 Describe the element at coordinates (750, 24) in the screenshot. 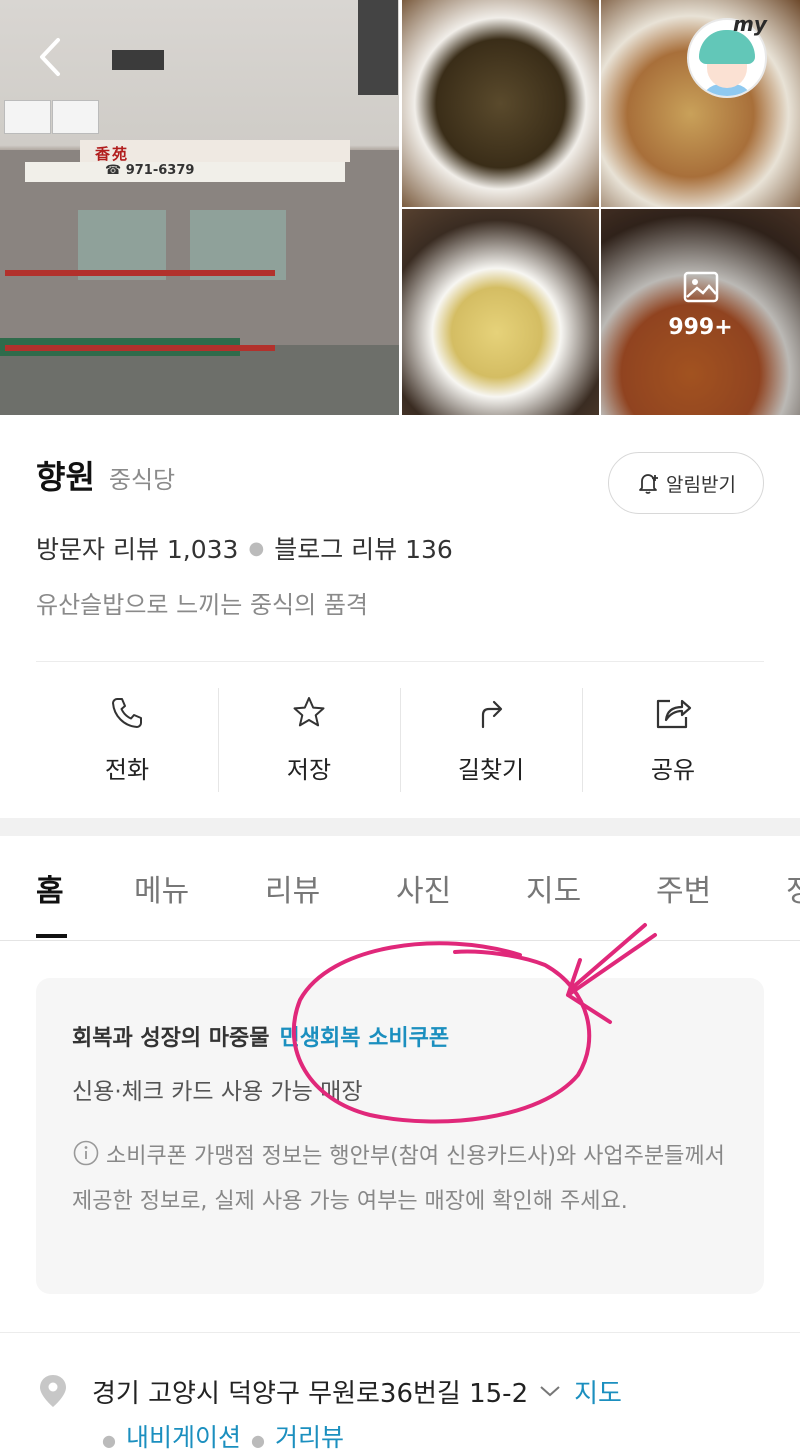

I see `my-label: my` at that location.